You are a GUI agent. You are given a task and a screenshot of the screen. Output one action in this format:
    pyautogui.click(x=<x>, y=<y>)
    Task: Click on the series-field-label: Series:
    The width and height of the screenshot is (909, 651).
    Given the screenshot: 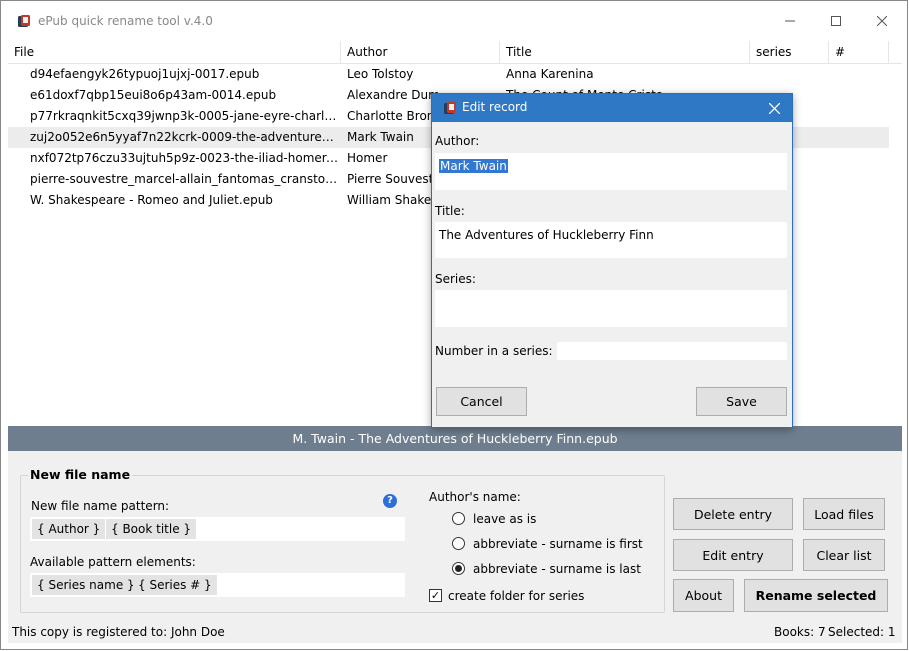 What is the action you would take?
    pyautogui.click(x=455, y=279)
    